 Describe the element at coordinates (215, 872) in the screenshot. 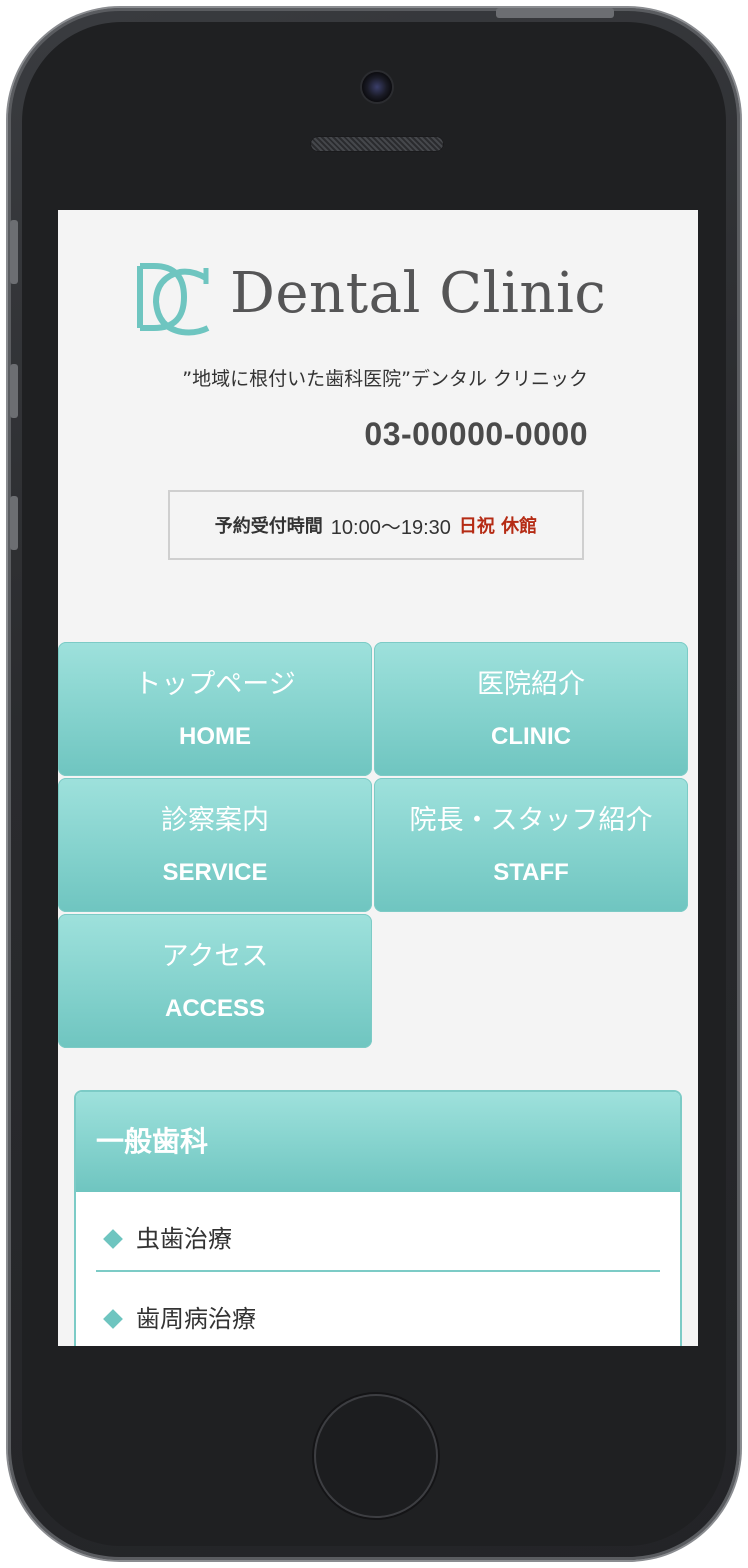

I see `nav-label-en: SERVICE` at that location.